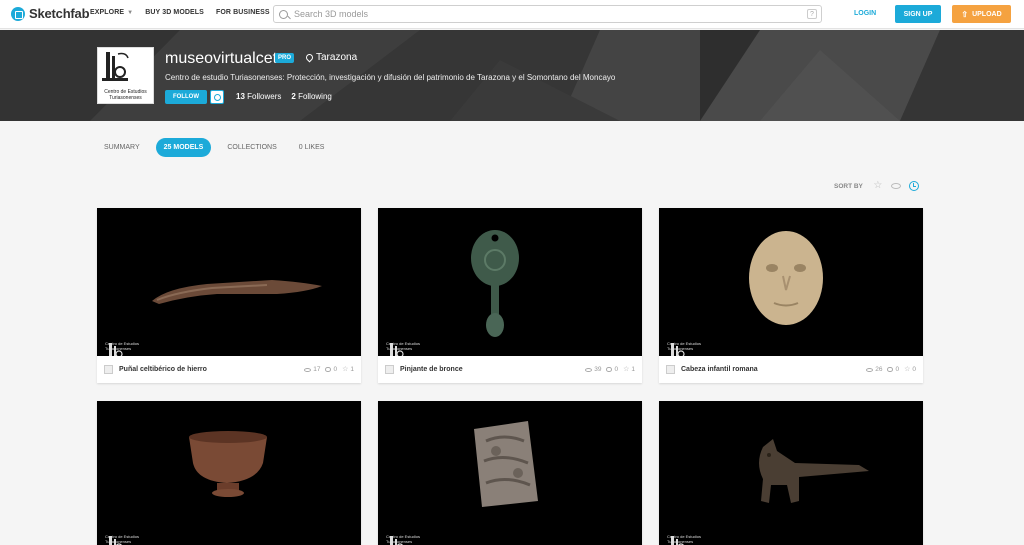 Image resolution: width=1024 pixels, height=545 pixels. What do you see at coordinates (315, 96) in the screenshot?
I see `following-label: Following` at bounding box center [315, 96].